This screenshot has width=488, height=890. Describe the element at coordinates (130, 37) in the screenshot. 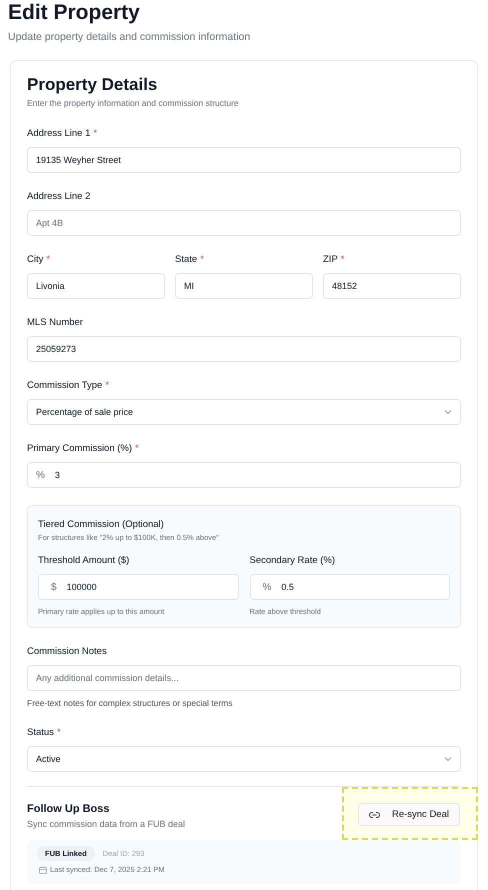

I see `page-subtitle: Update property details and commission information` at that location.